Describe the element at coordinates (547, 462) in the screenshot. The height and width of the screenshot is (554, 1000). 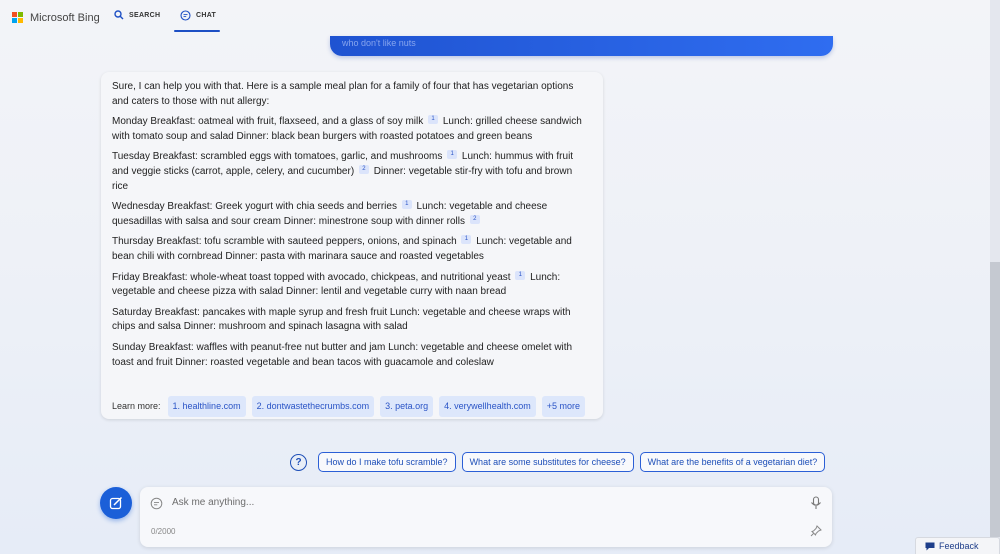
I see `suggestion-chip: What are some substitutes for cheese?` at that location.